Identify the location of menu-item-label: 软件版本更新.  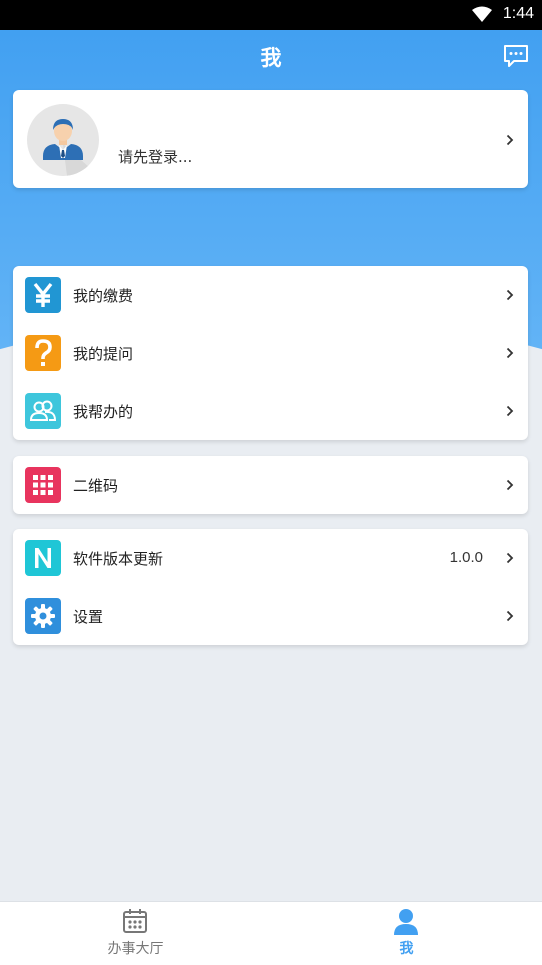
(118, 559).